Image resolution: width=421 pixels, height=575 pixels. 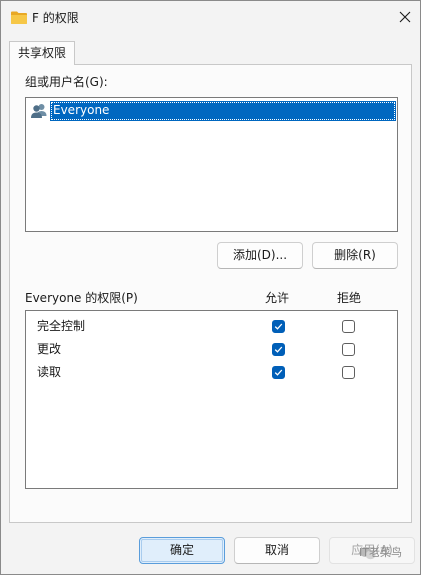 What do you see at coordinates (277, 550) in the screenshot?
I see `cancel-button: 取消` at bounding box center [277, 550].